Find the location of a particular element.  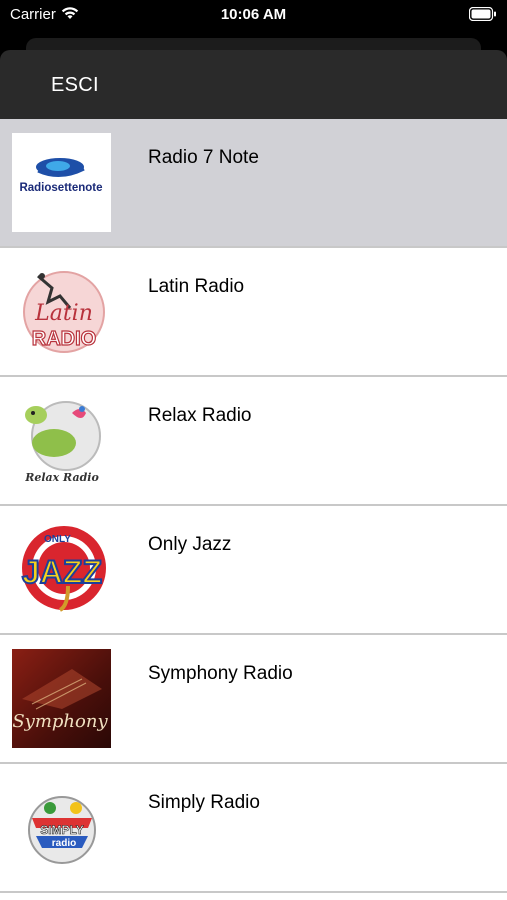

station-row-relax-radio: Relax Radio Relax Radio is located at coordinates (253, 441).